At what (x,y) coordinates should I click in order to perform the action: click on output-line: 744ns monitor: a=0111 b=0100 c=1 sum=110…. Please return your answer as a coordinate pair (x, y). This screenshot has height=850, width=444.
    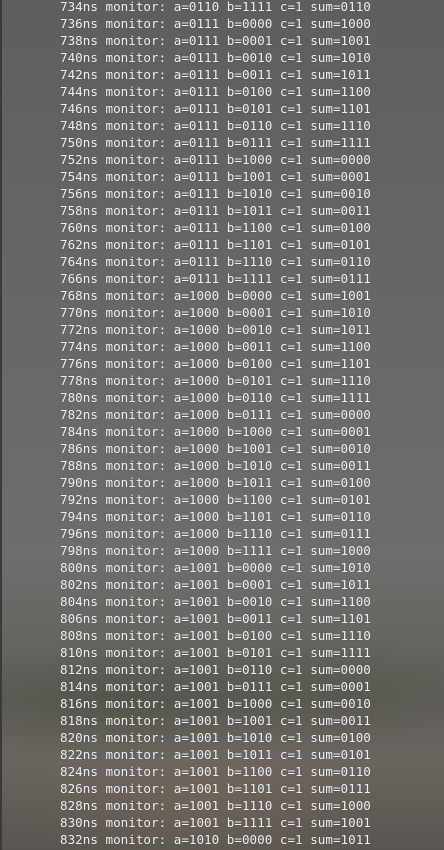
    Looking at the image, I should click on (215, 91).